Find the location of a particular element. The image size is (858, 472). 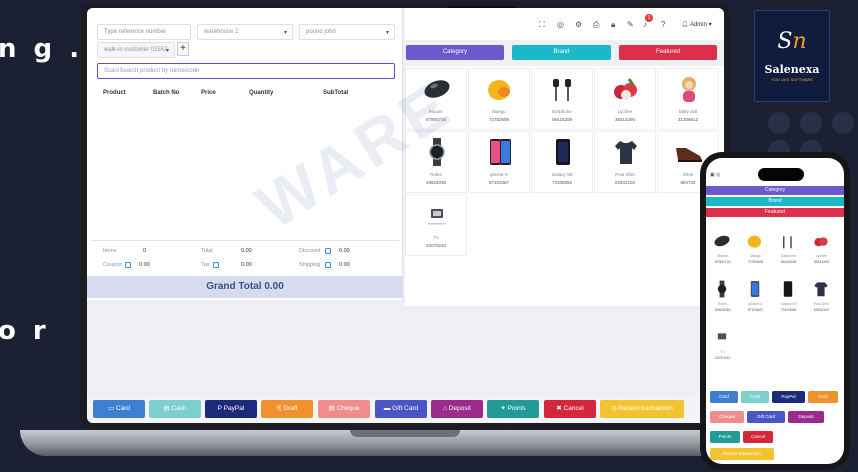

product-card: iphone-X 87103467 is located at coordinates (499, 162).